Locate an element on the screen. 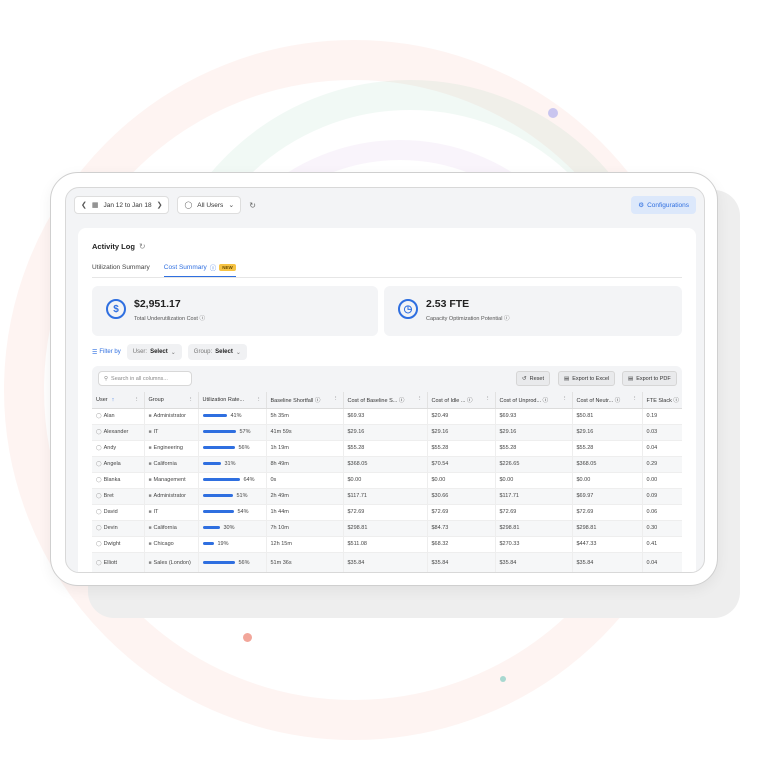 This screenshot has height=768, width=768. column-header-cost-baseline: Cost of Baseline S... ⓘ ⋮ is located at coordinates (385, 400).